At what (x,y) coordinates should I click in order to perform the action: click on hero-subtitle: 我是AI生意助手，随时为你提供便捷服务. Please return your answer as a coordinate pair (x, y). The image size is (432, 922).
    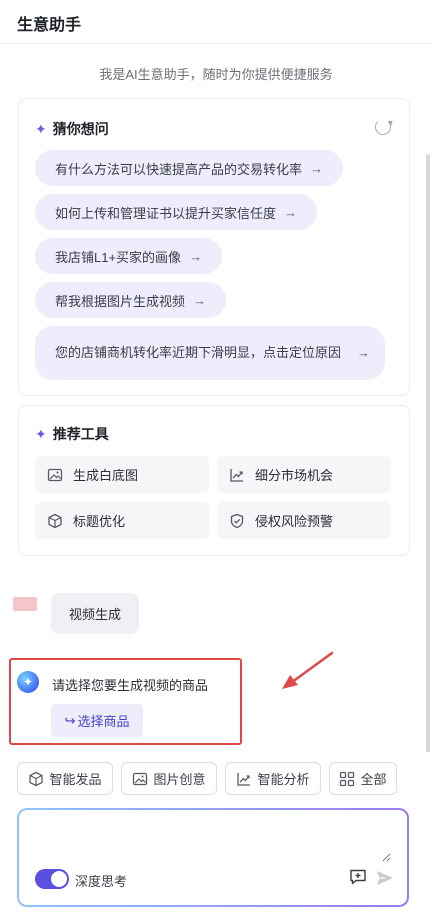
    Looking at the image, I should click on (216, 74).